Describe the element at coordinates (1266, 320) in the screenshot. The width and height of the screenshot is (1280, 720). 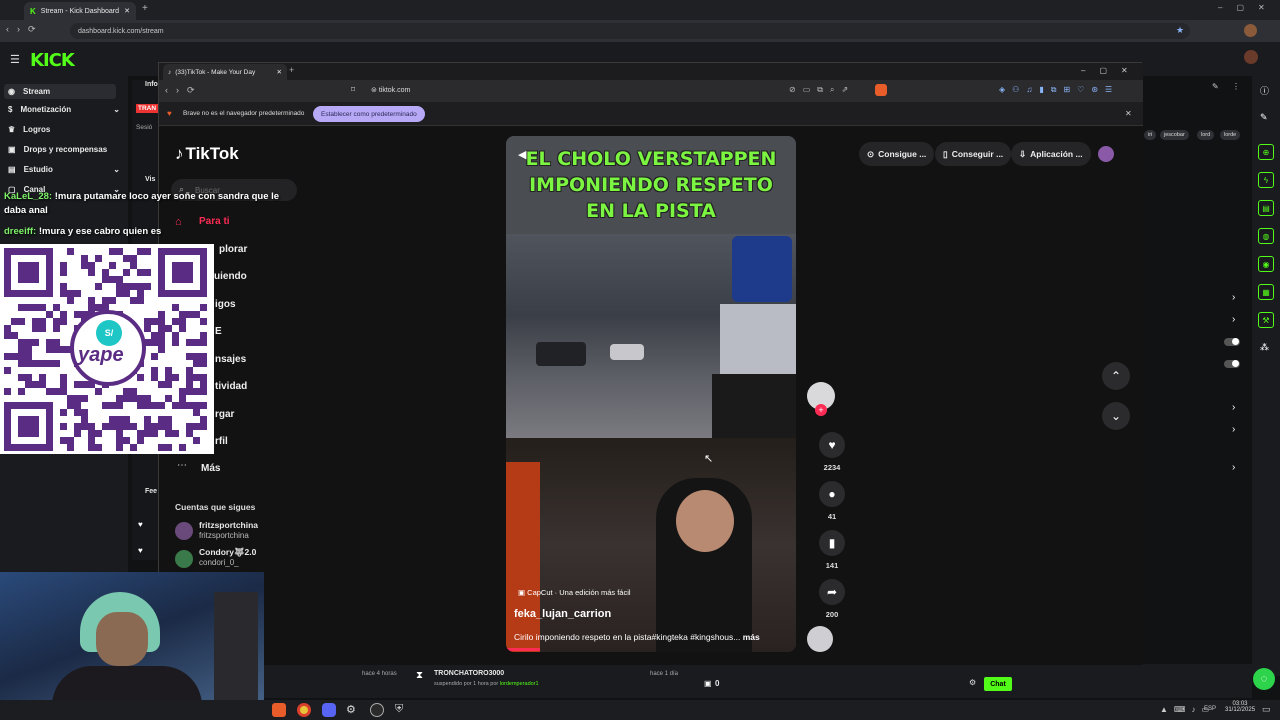
I see `wrench-icon: ⚒` at that location.